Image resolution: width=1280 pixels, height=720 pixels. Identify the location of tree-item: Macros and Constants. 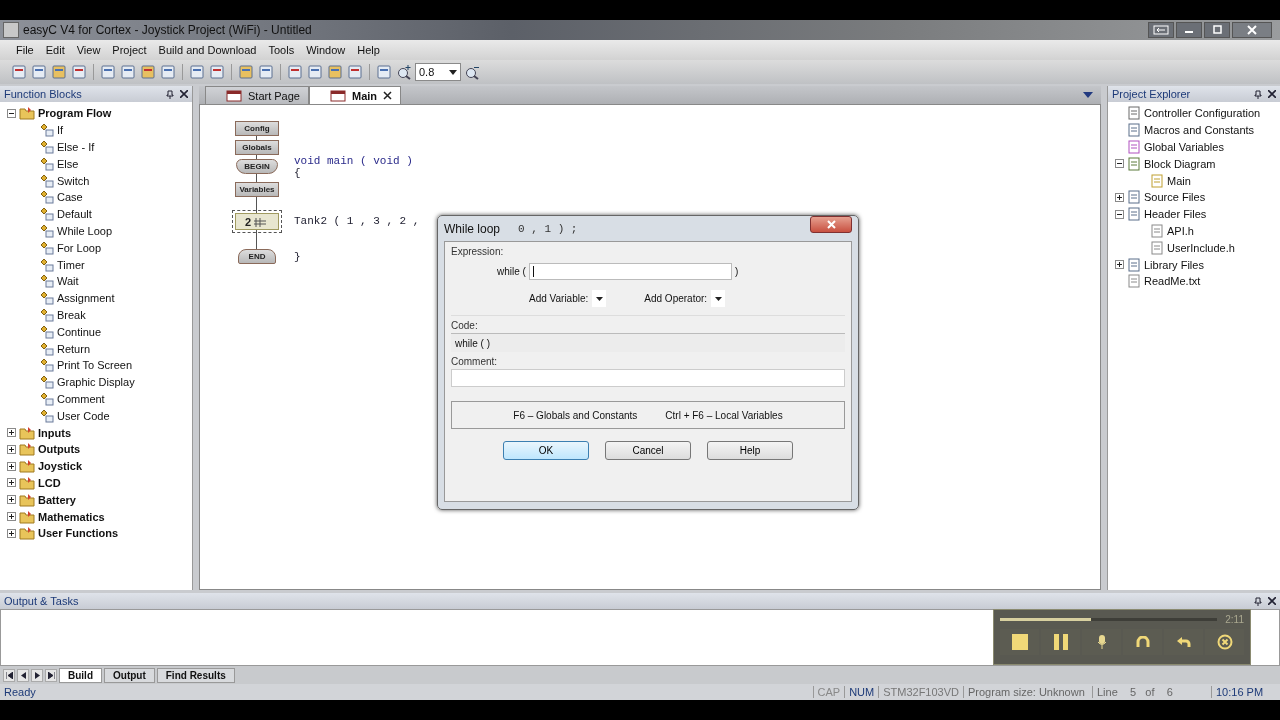
(1199, 130).